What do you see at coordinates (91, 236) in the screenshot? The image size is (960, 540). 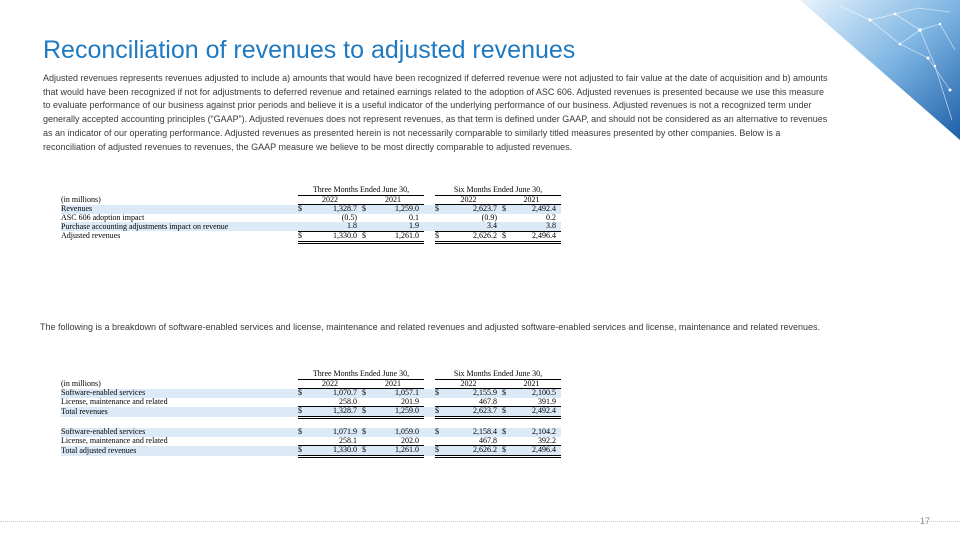 I see `row-label: Adjusted revenues` at bounding box center [91, 236].